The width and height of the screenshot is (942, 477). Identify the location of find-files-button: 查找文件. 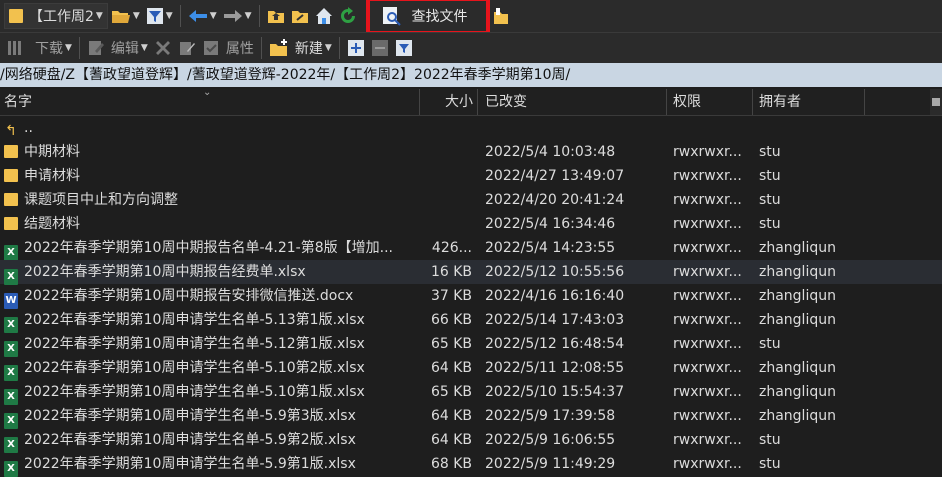
(427, 17).